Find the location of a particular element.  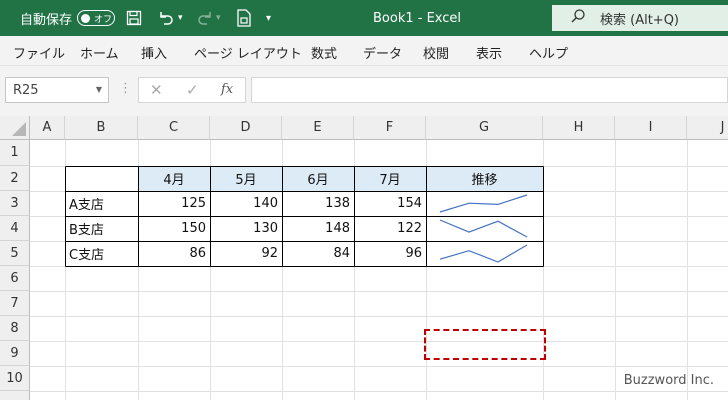

undo-dropdown-icon: ▾ is located at coordinates (180, 18).